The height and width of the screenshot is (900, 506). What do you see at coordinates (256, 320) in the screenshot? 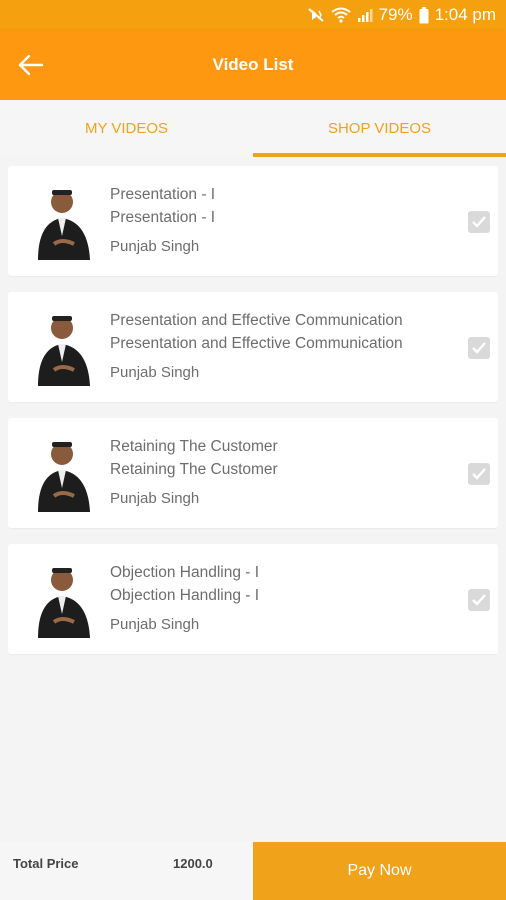
I see `video-title: Presentation and Effective Communication` at bounding box center [256, 320].